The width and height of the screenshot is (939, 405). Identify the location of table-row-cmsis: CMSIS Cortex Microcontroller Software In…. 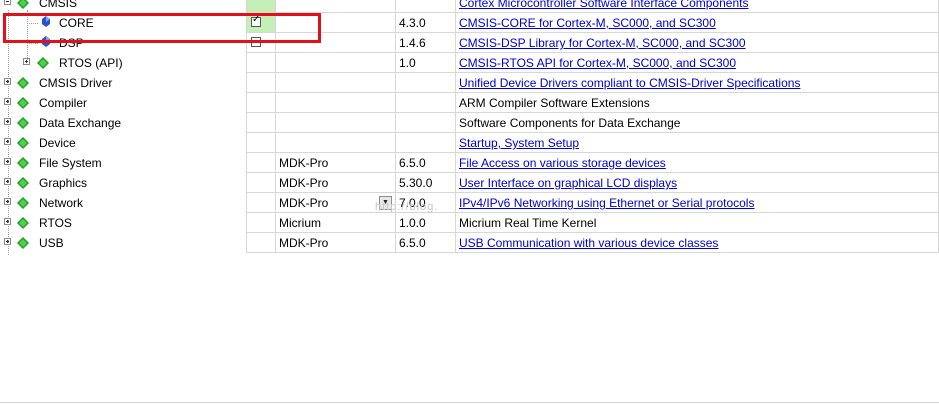
(469, 6).